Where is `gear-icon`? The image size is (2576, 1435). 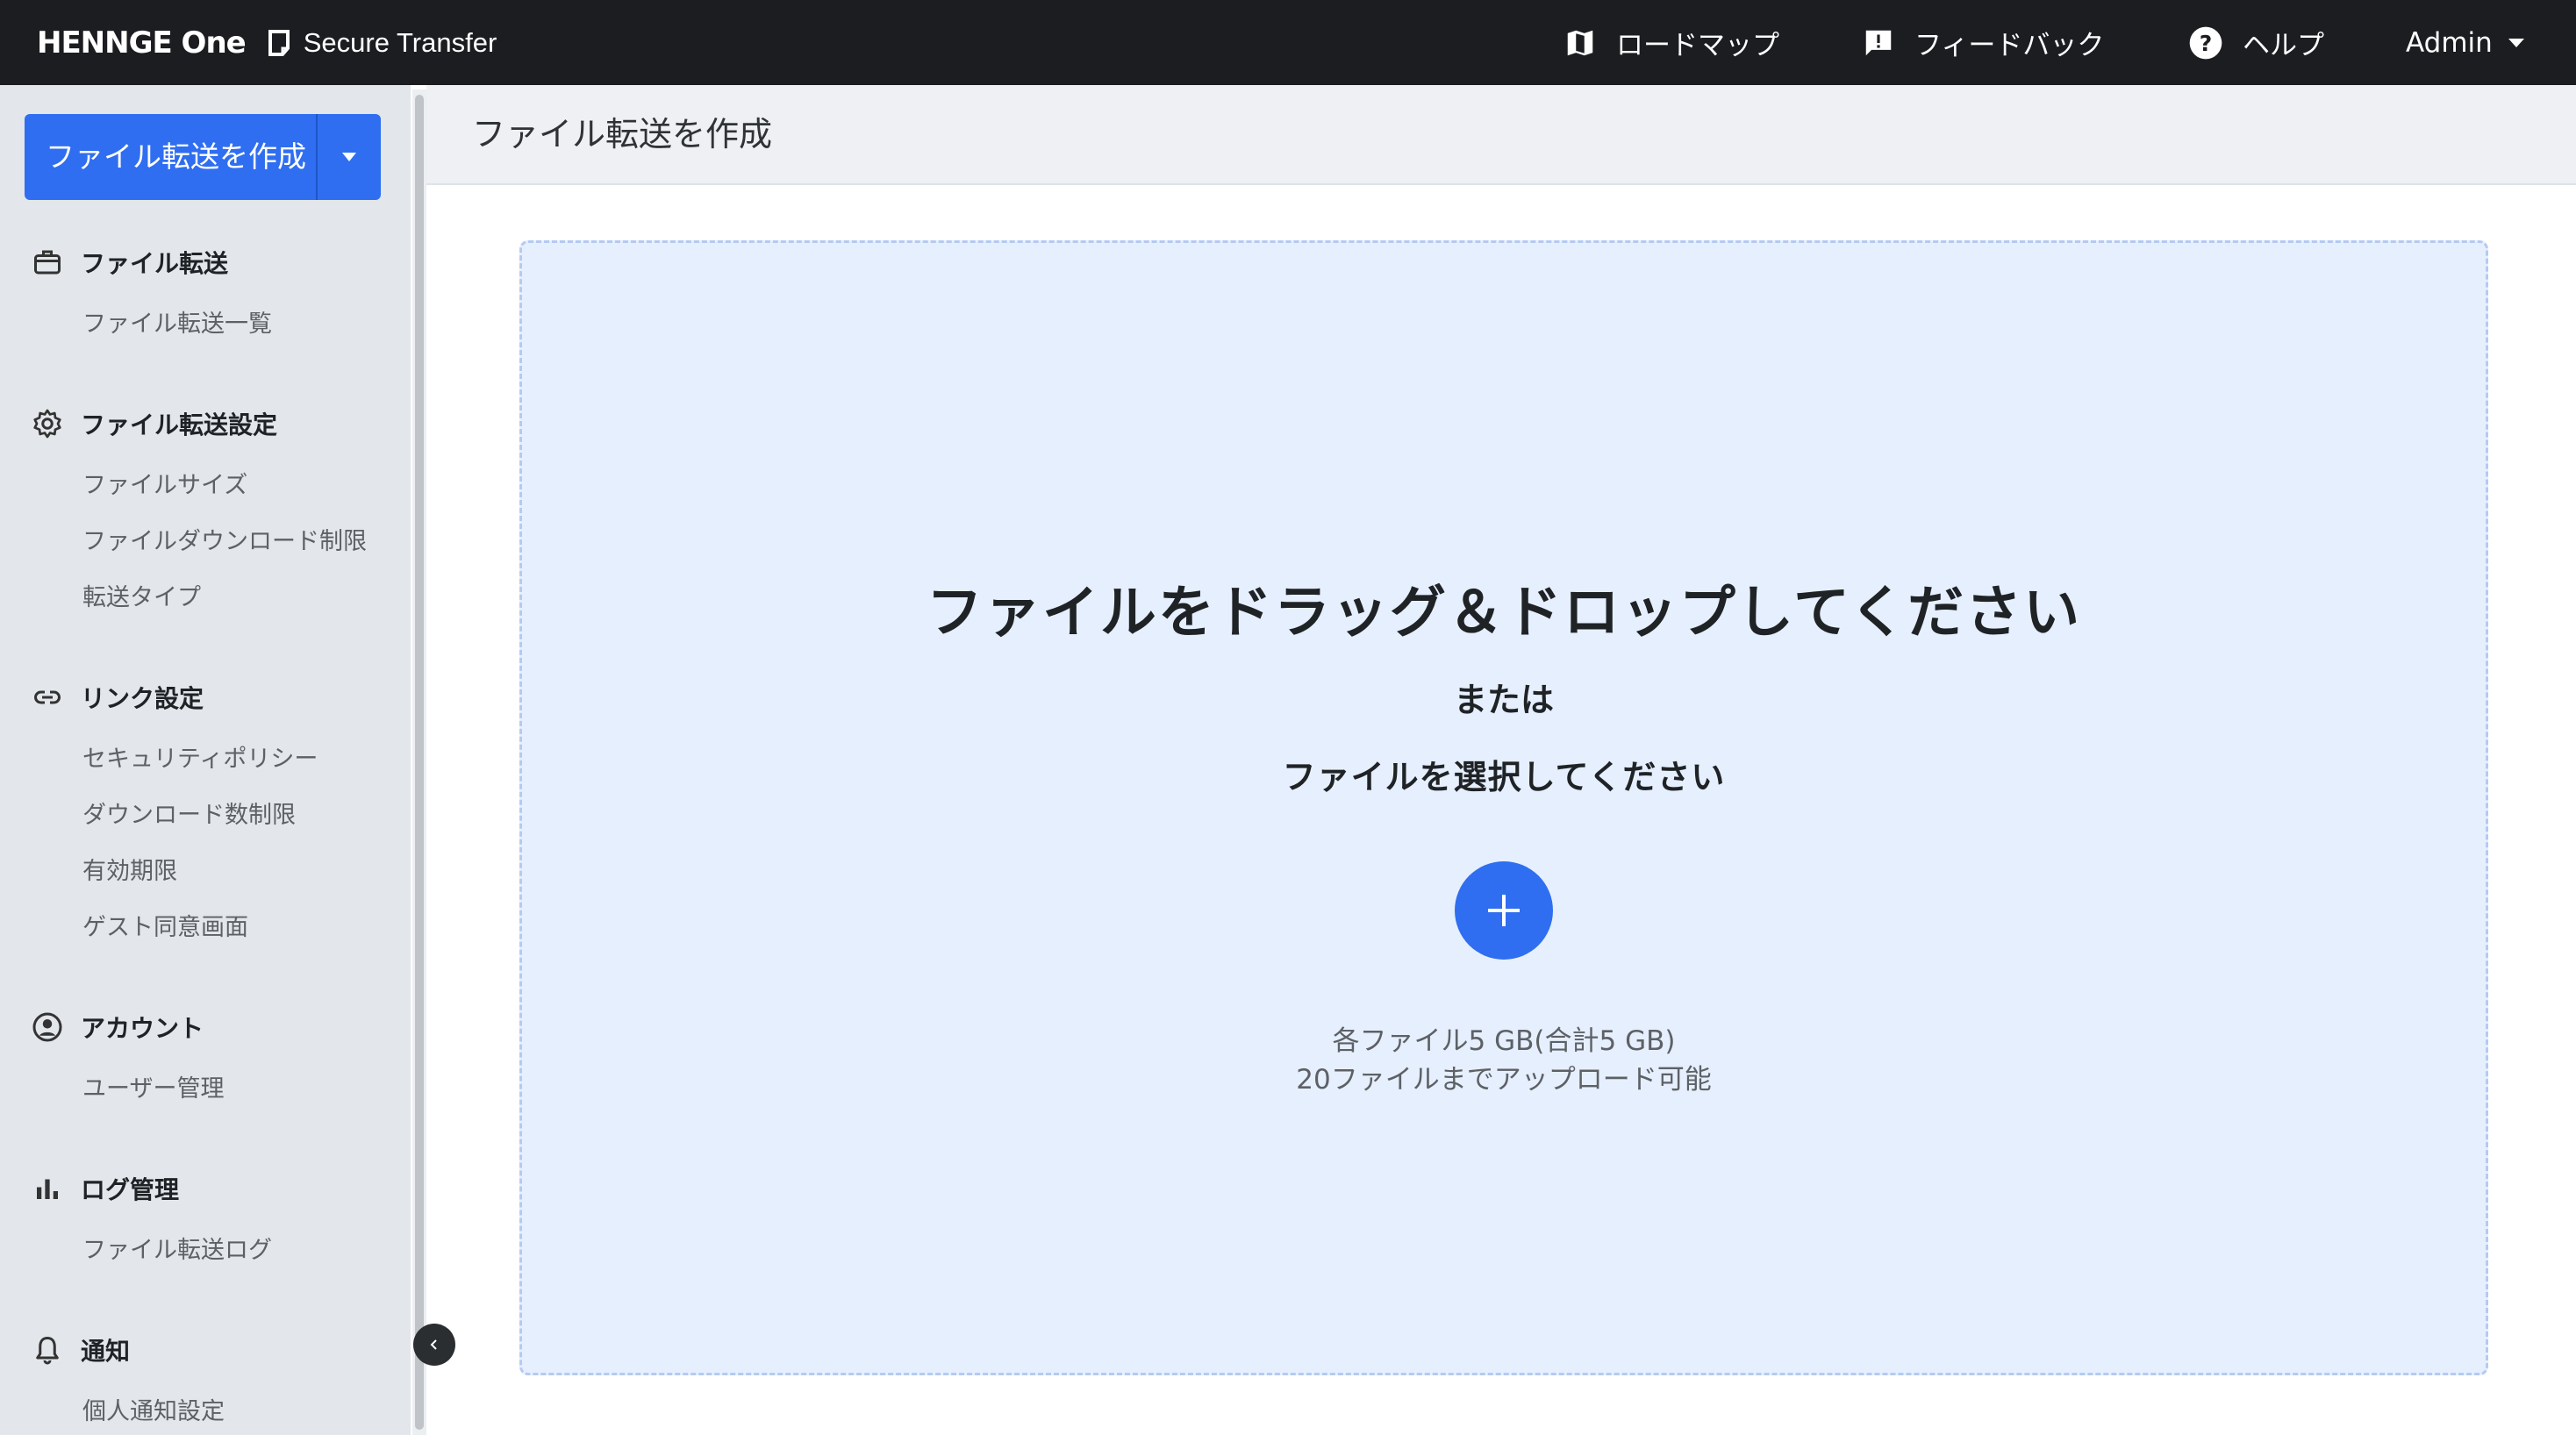 gear-icon is located at coordinates (47, 424).